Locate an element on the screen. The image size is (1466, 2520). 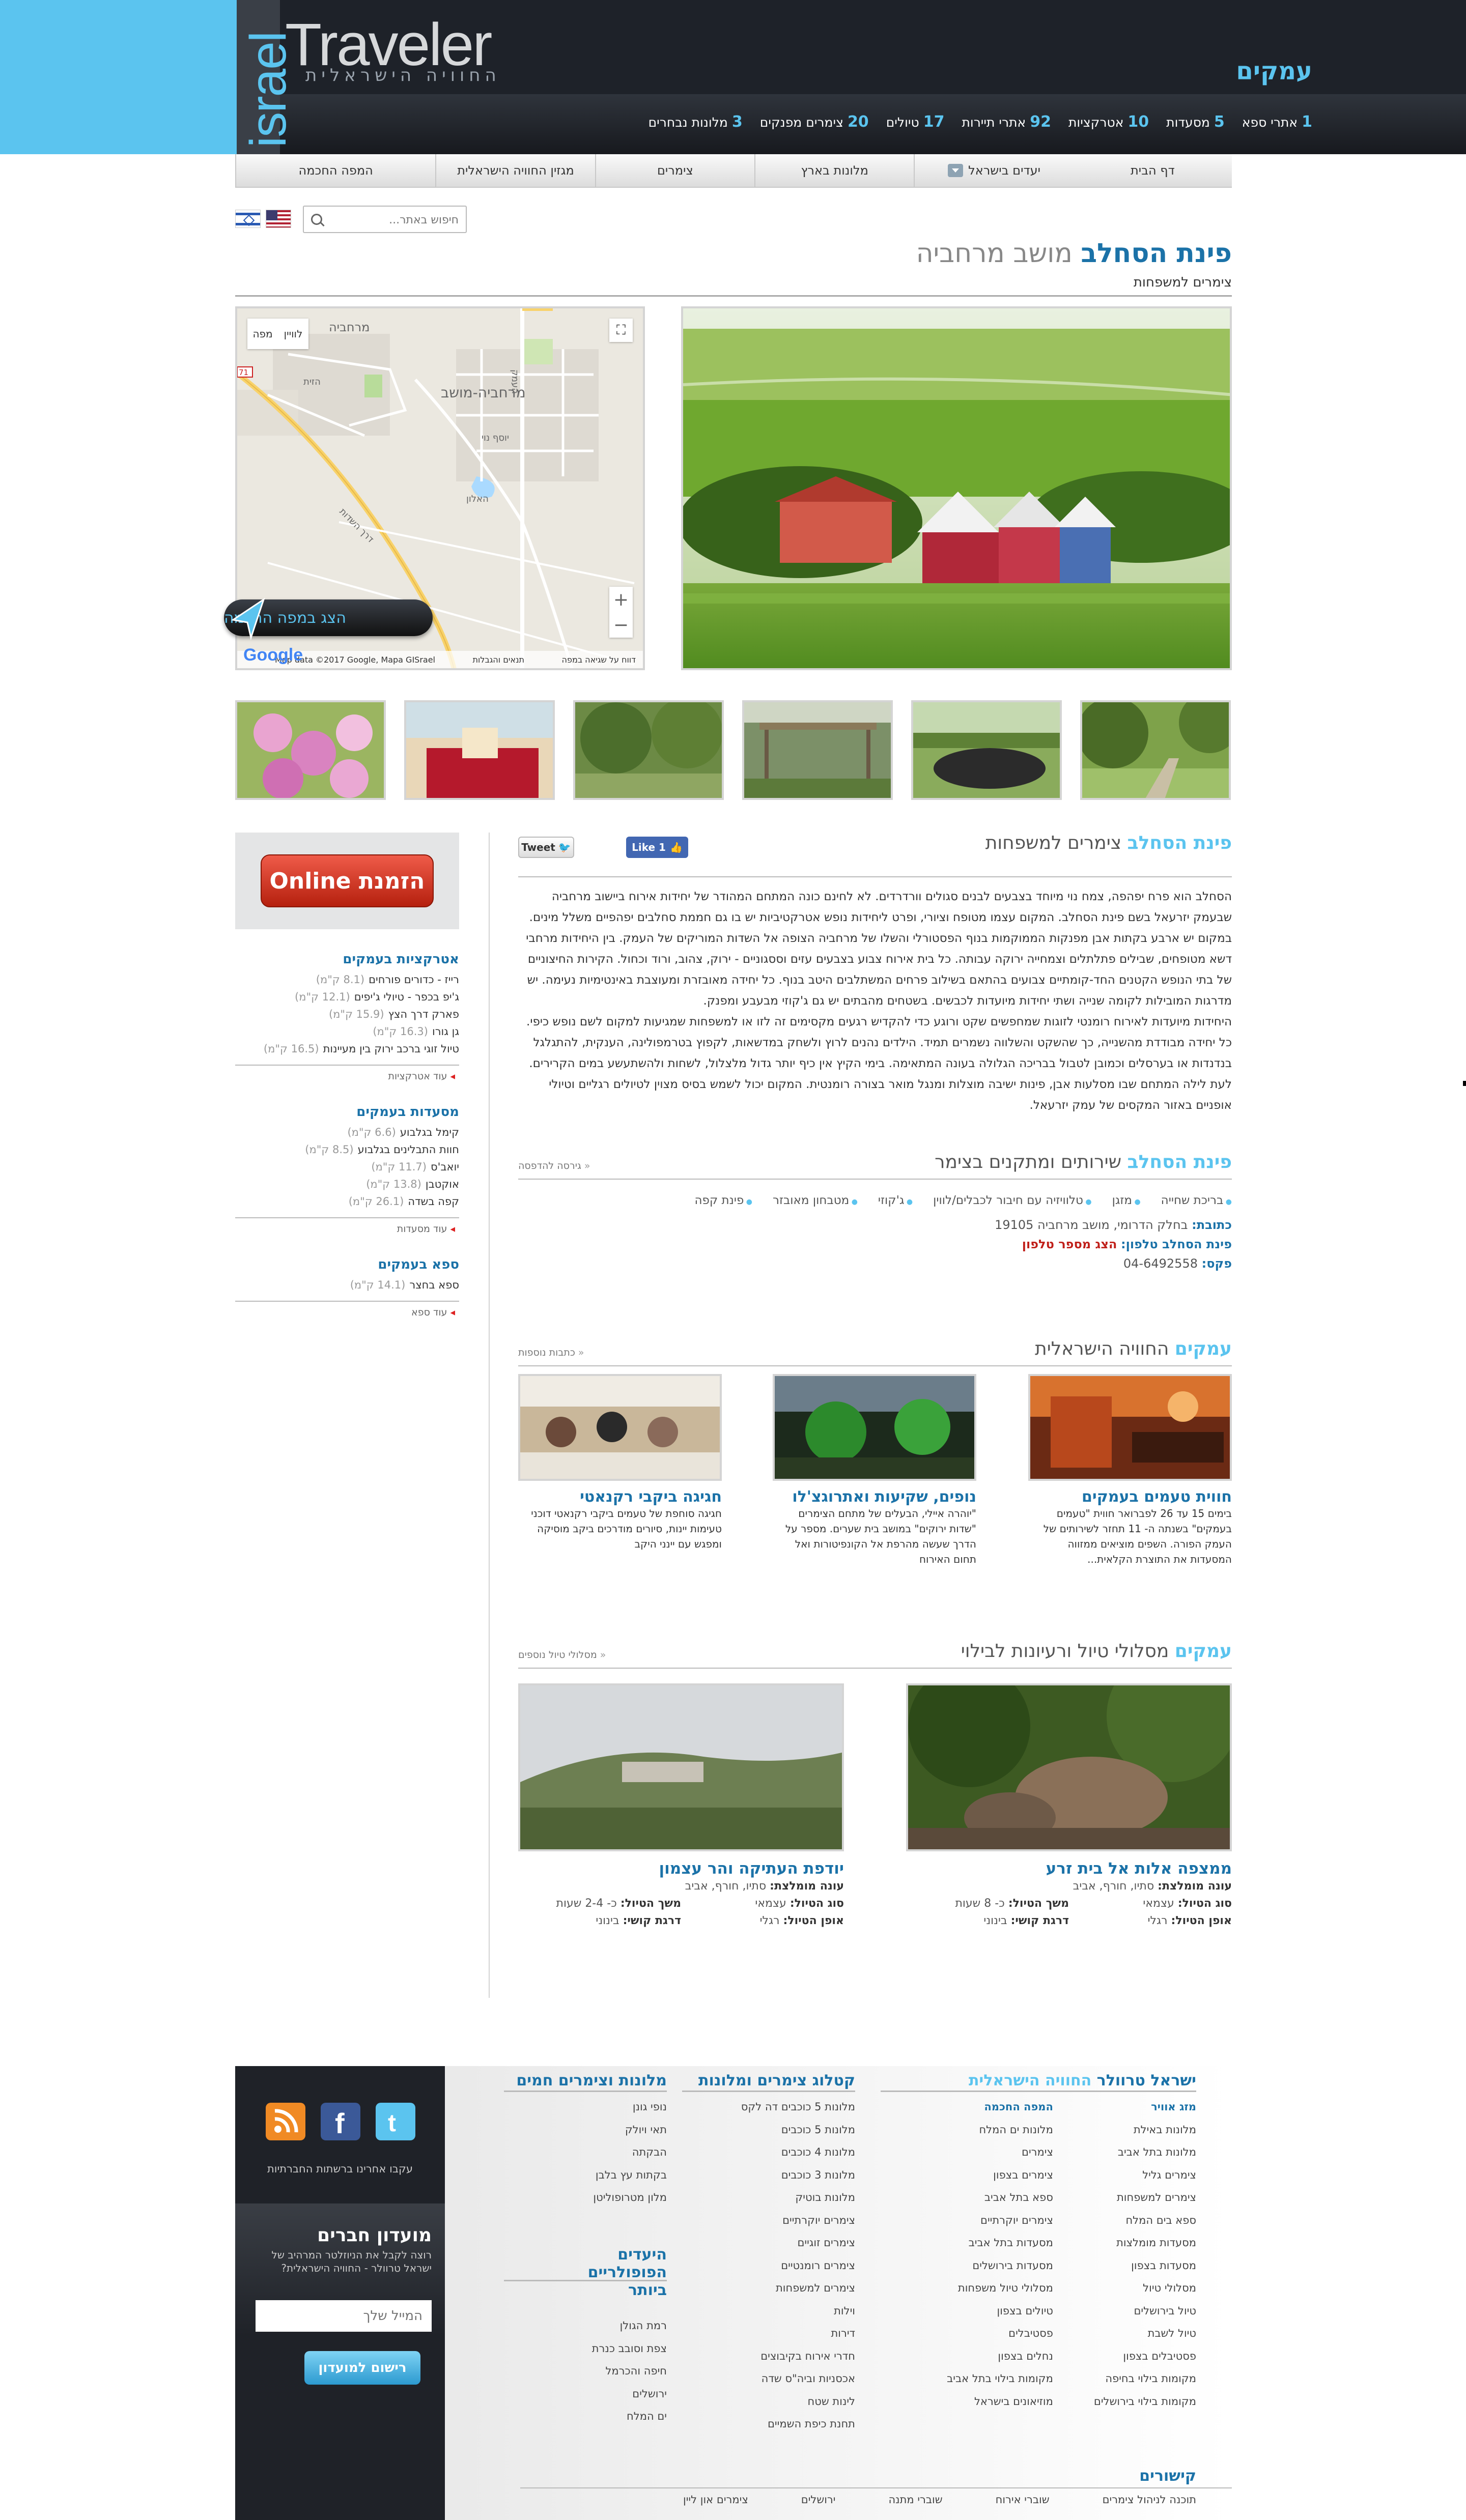
footer-link: ספא בים המלח is located at coordinates (1145, 2220).